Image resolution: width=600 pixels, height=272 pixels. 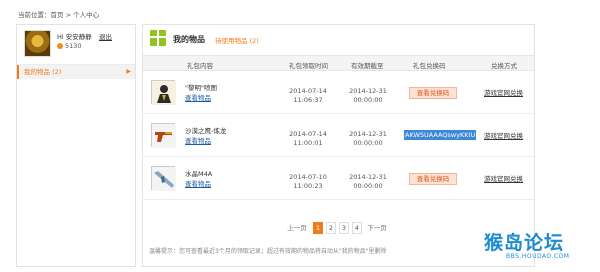 What do you see at coordinates (199, 174) in the screenshot?
I see `item-name: 水晶M4A` at bounding box center [199, 174].